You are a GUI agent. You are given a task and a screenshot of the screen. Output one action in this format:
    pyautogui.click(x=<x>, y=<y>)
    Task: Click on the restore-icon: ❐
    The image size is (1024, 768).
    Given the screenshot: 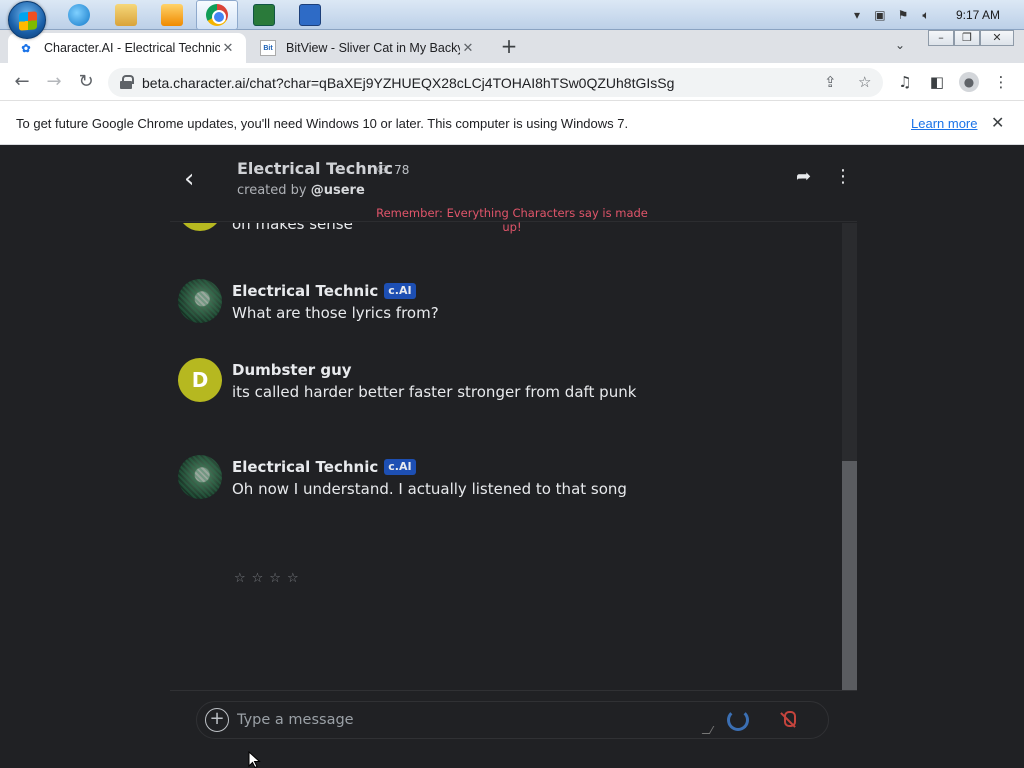 What is the action you would take?
    pyautogui.click(x=967, y=38)
    